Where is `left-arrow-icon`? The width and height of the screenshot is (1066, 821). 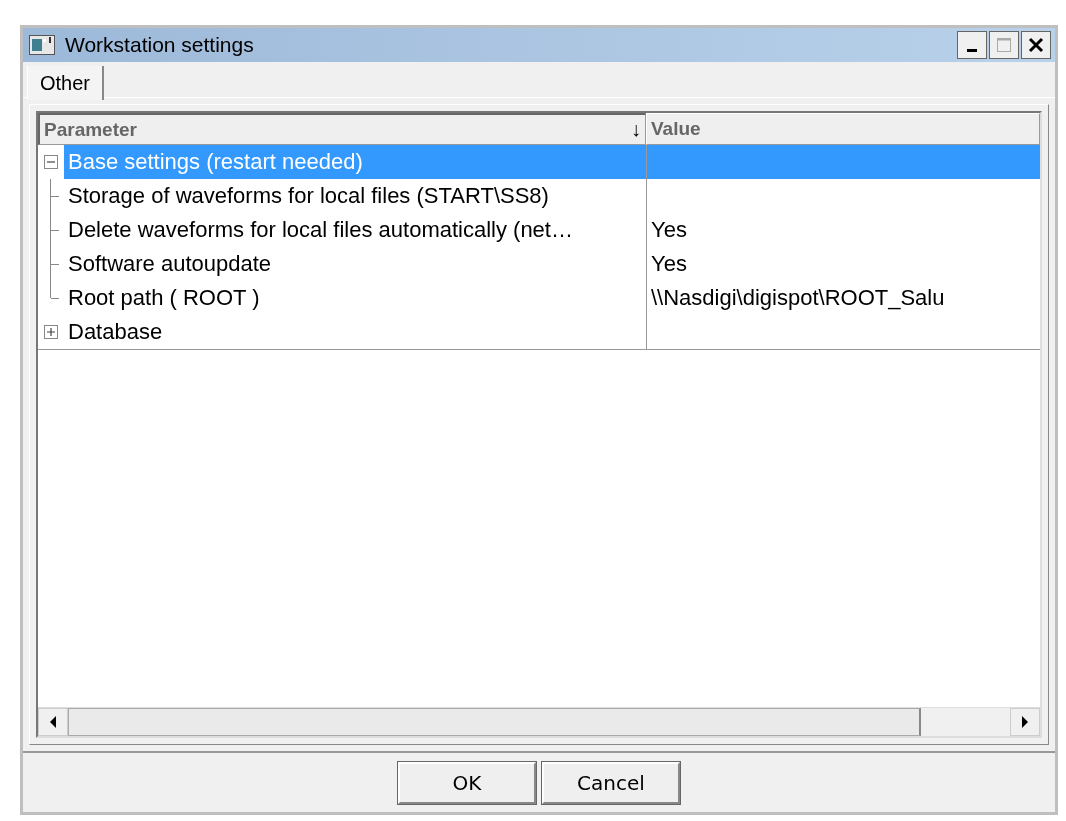 left-arrow-icon is located at coordinates (53, 722).